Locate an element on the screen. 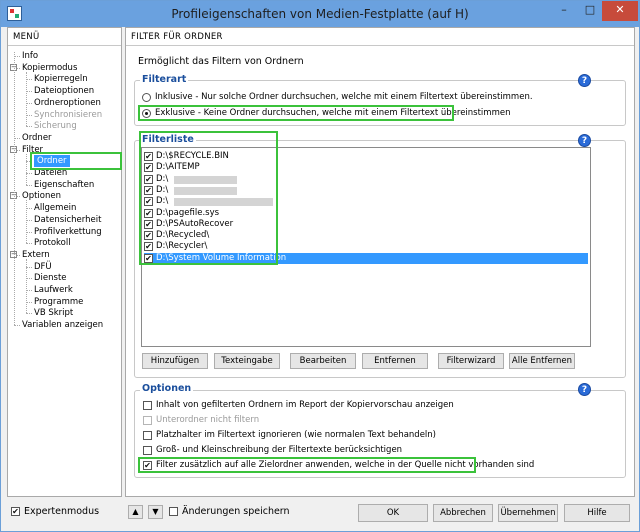 This screenshot has width=640, height=532. menu-item-protokoll: Protokoll is located at coordinates (52, 243).